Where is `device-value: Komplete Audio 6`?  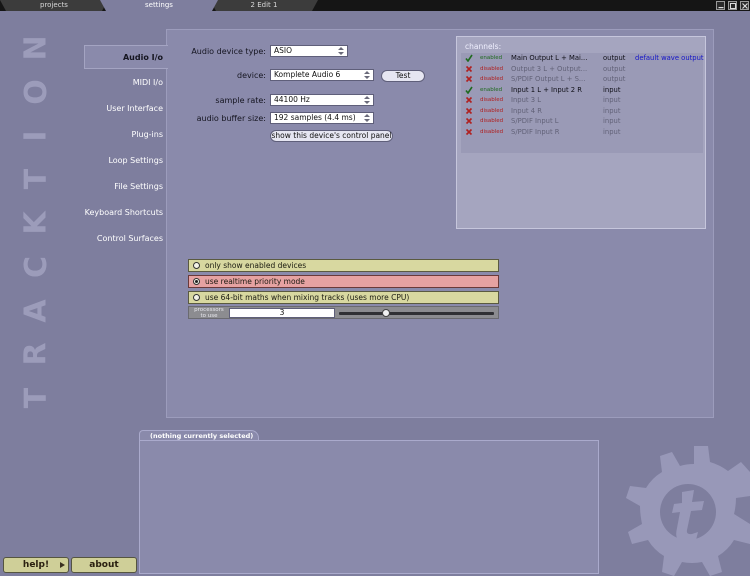
device-value: Komplete Audio 6 is located at coordinates (307, 74).